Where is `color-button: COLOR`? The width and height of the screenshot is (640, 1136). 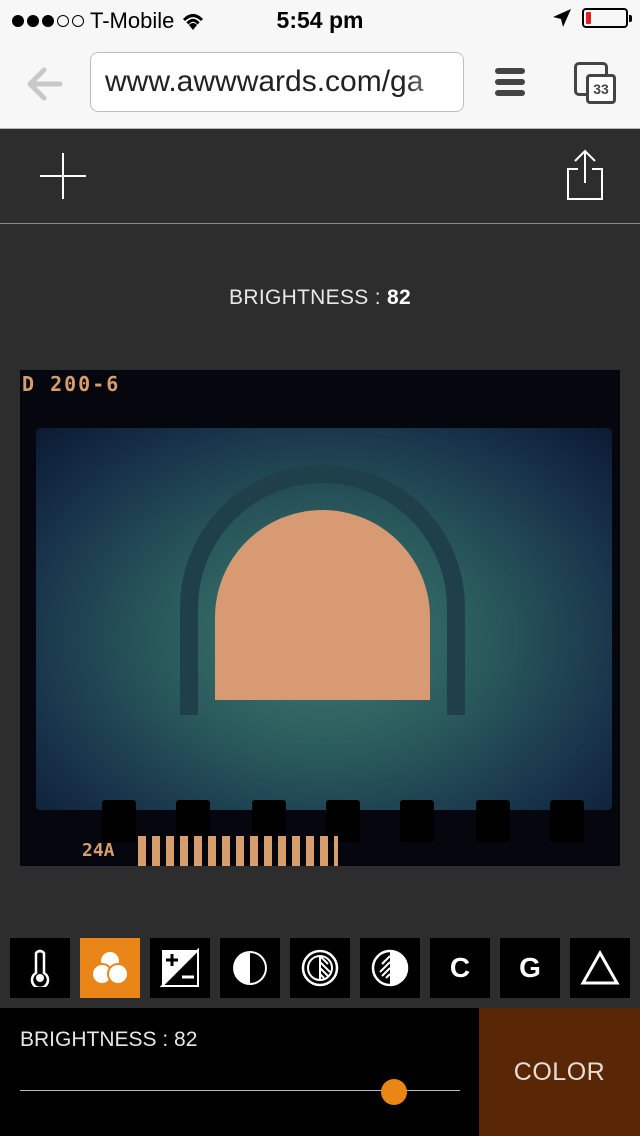 color-button: COLOR is located at coordinates (559, 1072).